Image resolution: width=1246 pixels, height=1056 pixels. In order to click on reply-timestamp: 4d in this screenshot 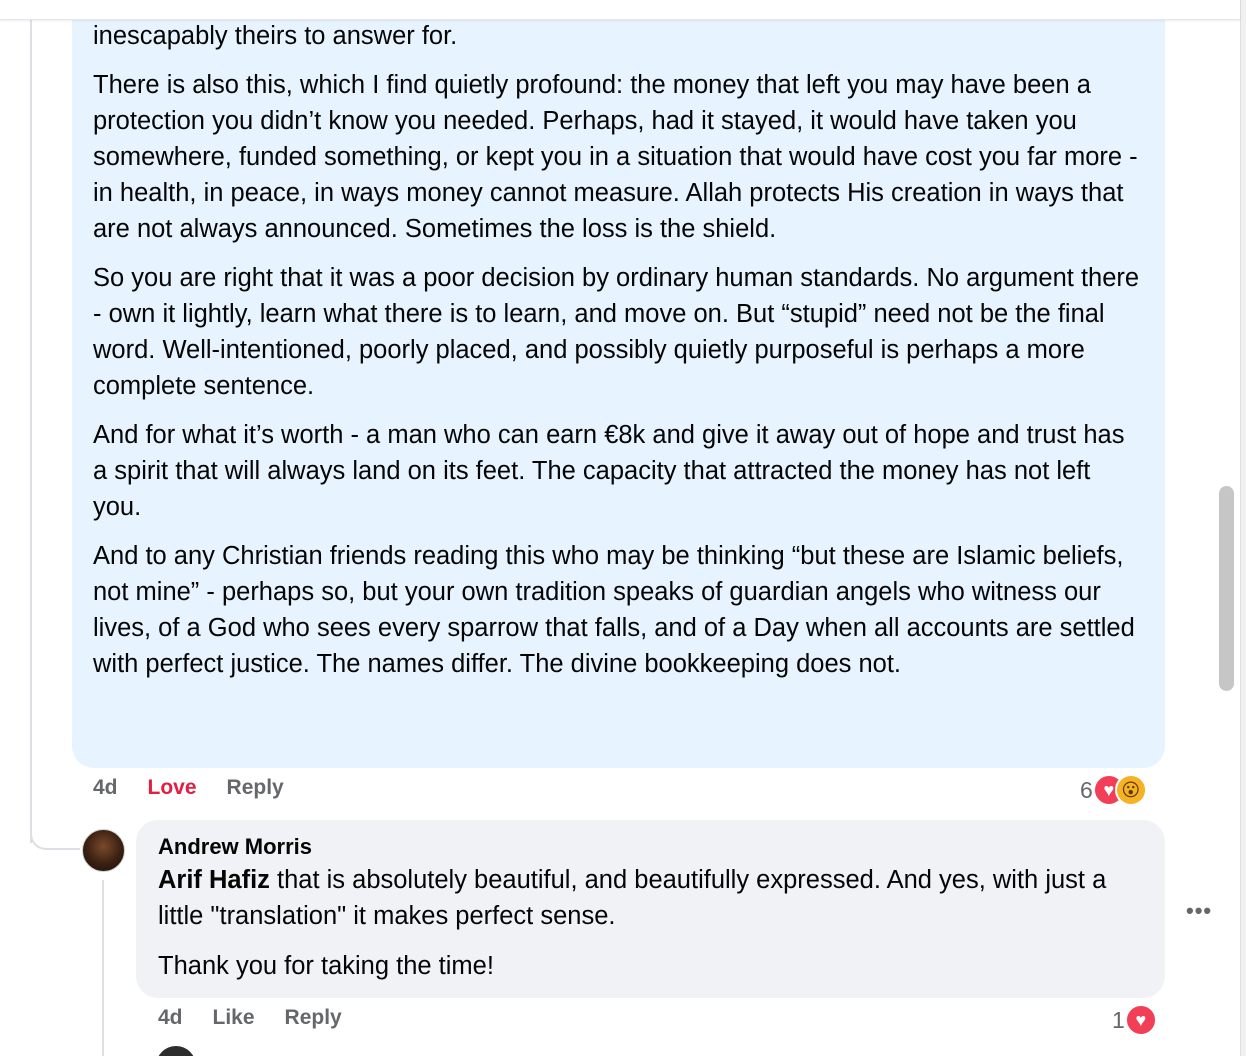, I will do `click(170, 1018)`.